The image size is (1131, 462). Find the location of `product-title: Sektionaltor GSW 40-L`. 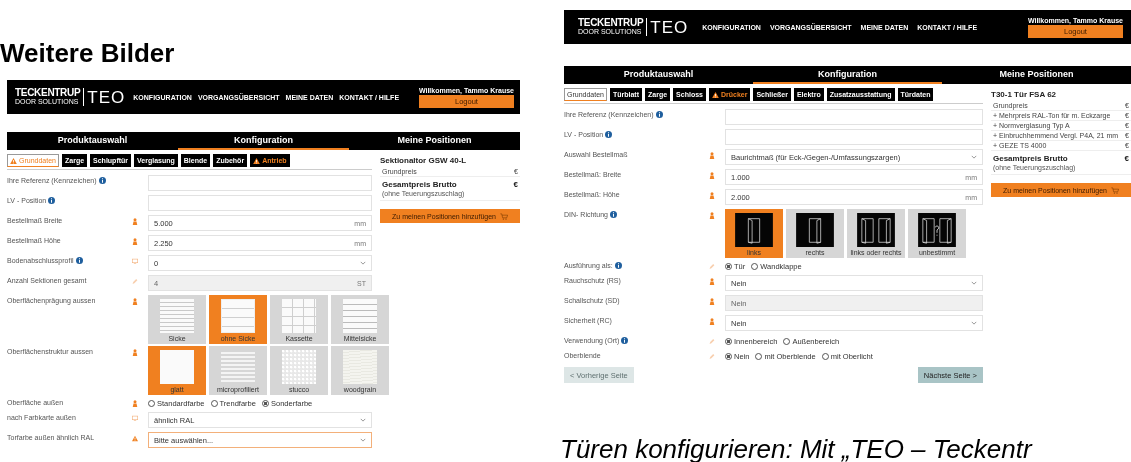

product-title: Sektionaltor GSW 40-L is located at coordinates (424, 160).